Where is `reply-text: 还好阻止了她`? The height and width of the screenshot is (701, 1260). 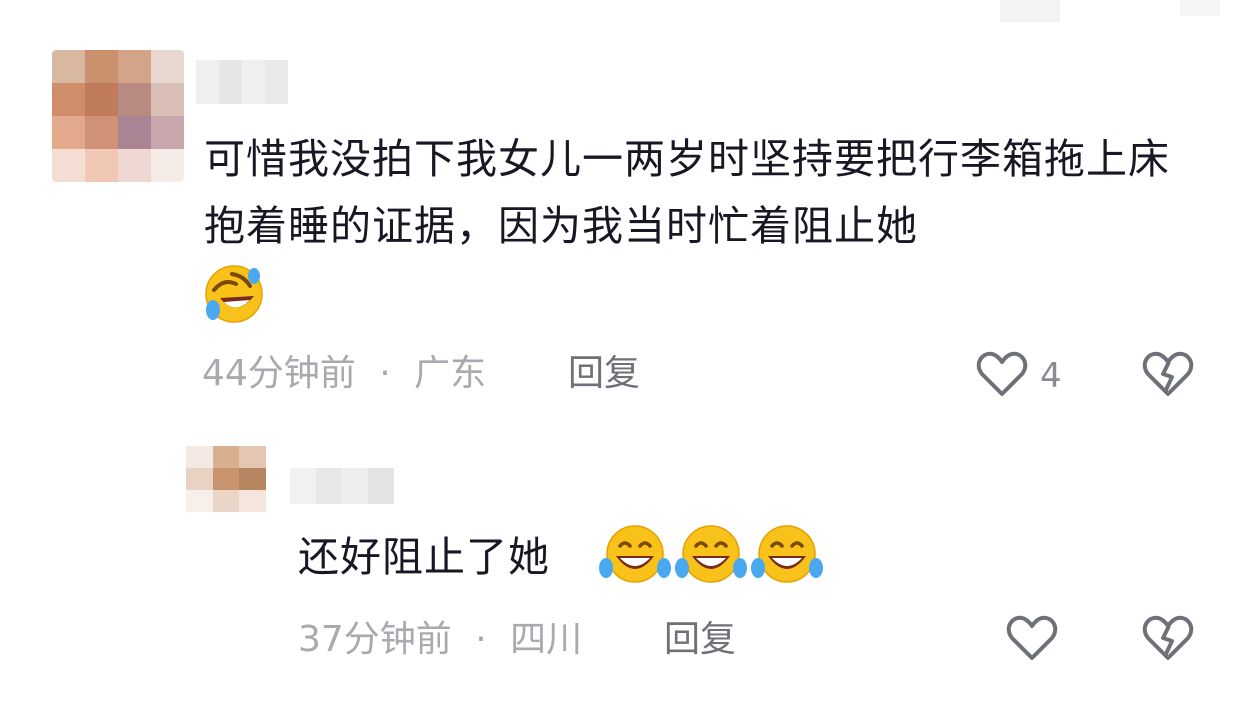
reply-text: 还好阻止了她 is located at coordinates (424, 557).